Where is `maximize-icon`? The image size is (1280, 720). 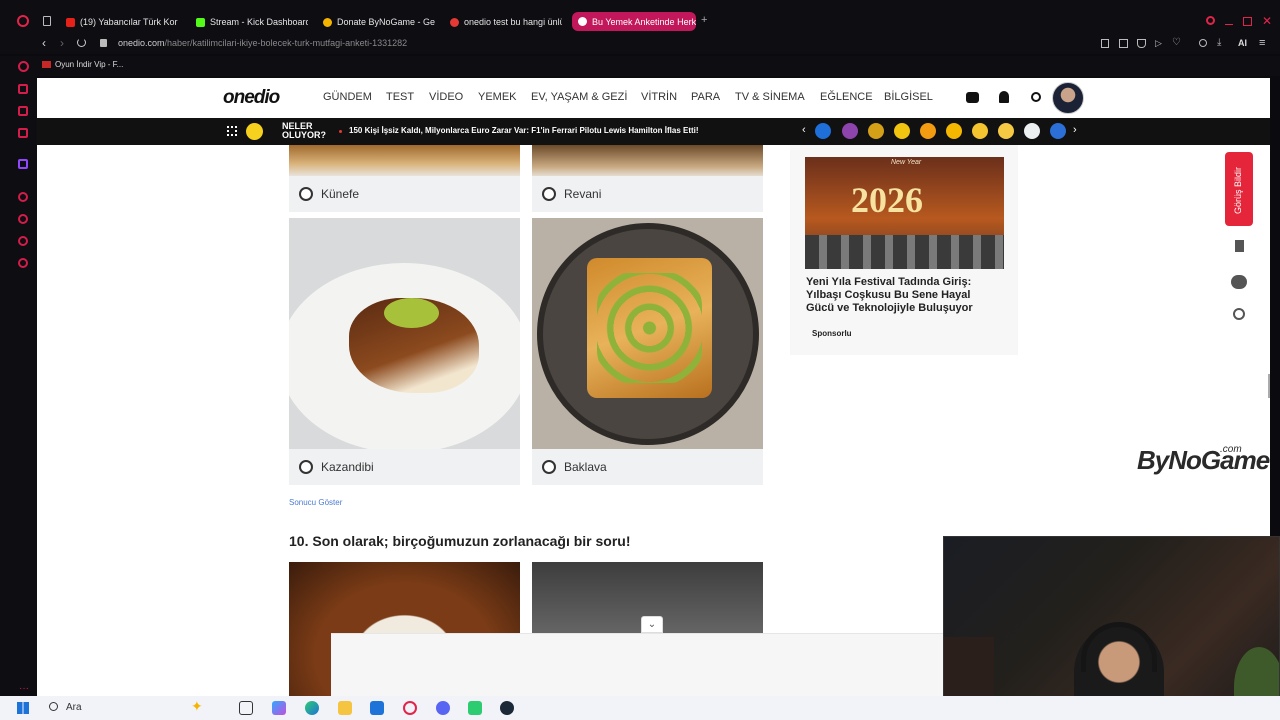
maximize-icon is located at coordinates (1247, 21).